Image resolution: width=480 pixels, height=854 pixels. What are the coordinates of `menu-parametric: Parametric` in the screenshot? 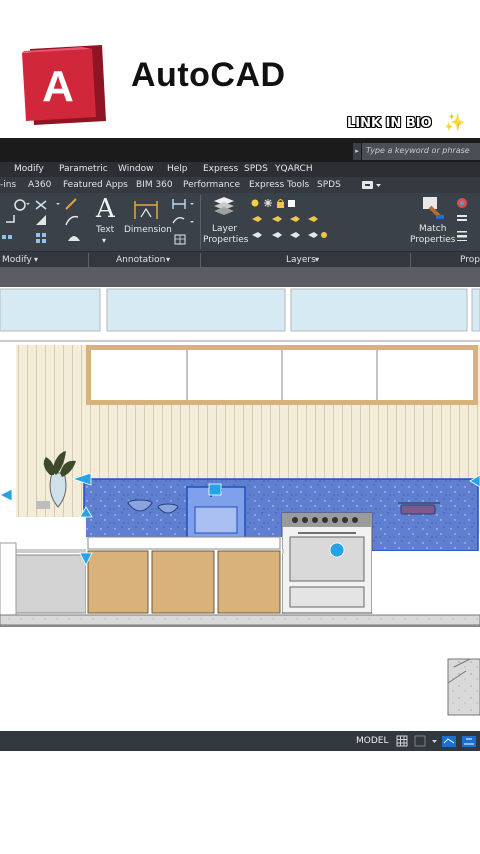 It's located at (83, 169).